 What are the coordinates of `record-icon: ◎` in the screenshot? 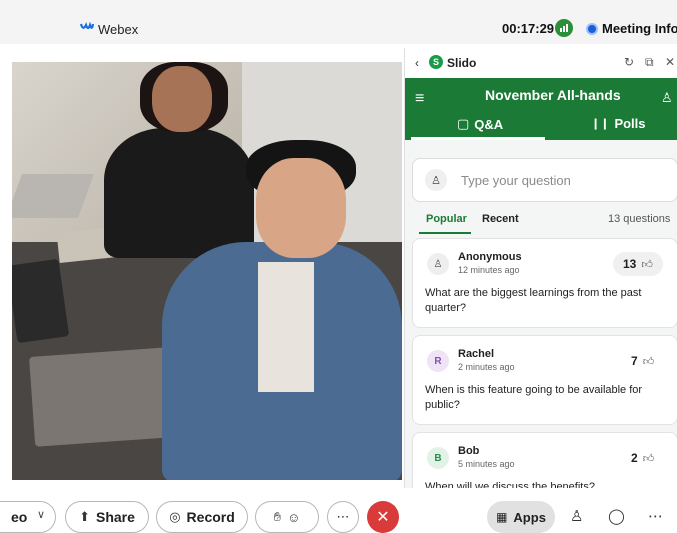 It's located at (175, 516).